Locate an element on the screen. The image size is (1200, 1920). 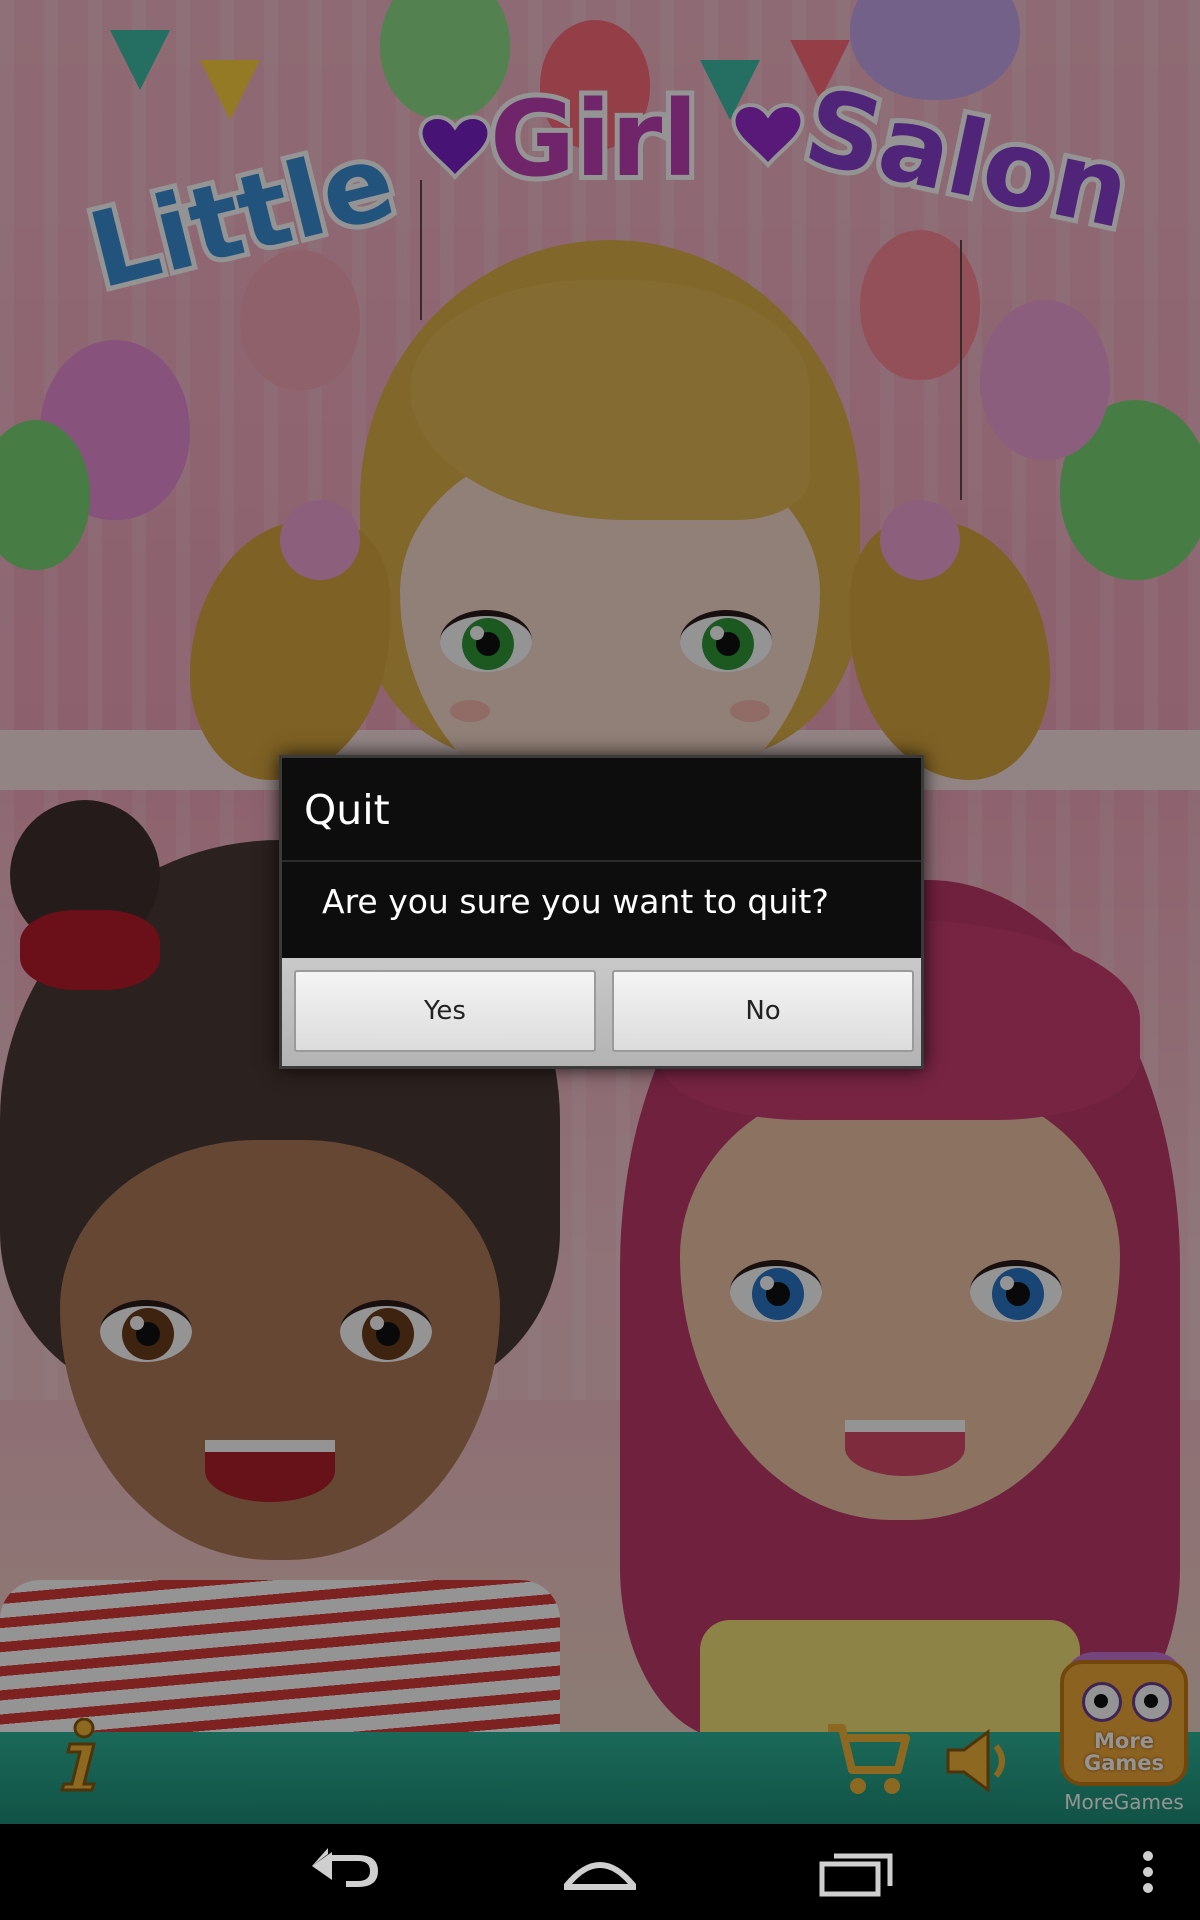
yes-button: Yes is located at coordinates (445, 1011).